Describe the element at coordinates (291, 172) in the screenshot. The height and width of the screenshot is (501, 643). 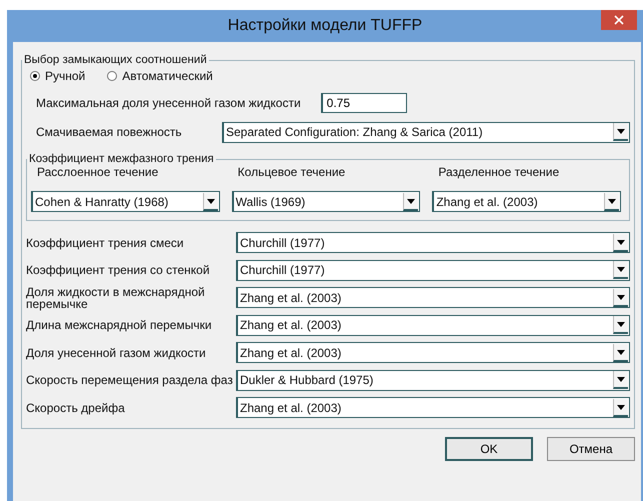
I see `column-label: Кольцевое течение` at that location.